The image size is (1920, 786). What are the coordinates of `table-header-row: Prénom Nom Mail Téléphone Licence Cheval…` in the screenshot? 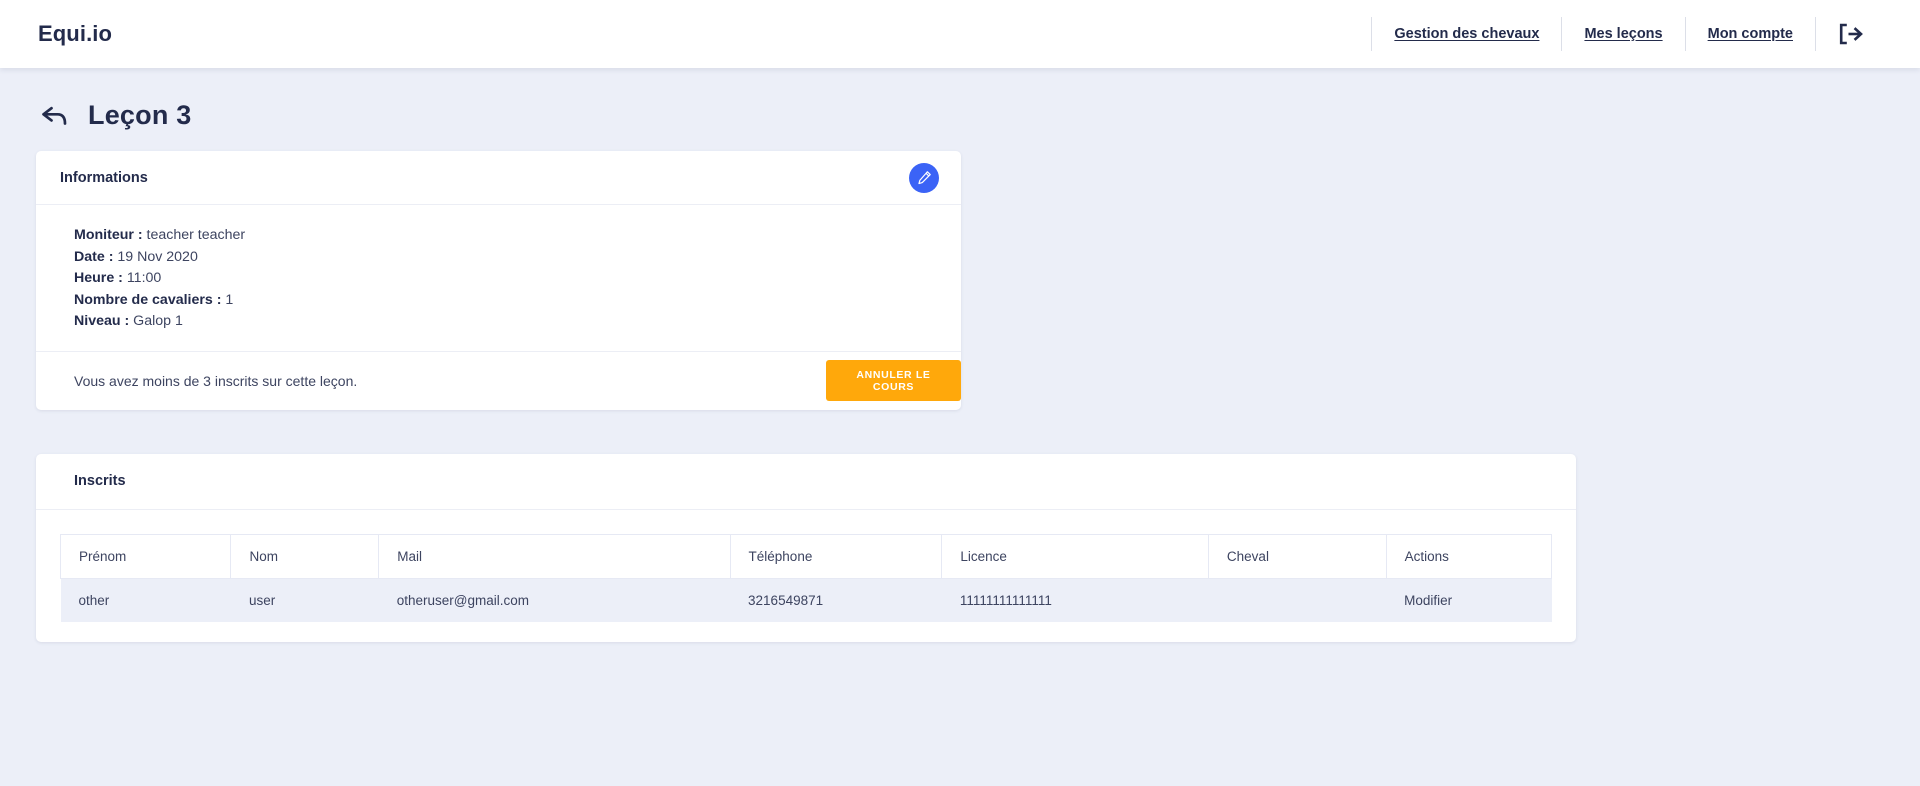 It's located at (806, 556).